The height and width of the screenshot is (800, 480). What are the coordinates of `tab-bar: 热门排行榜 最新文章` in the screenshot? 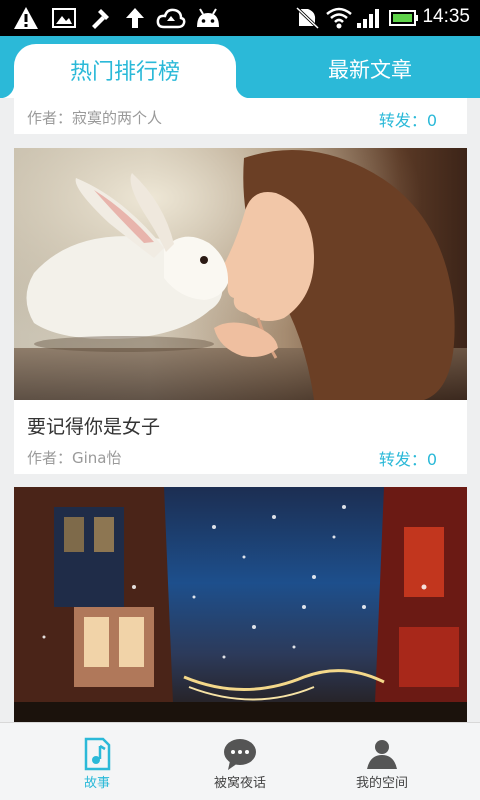 It's located at (240, 67).